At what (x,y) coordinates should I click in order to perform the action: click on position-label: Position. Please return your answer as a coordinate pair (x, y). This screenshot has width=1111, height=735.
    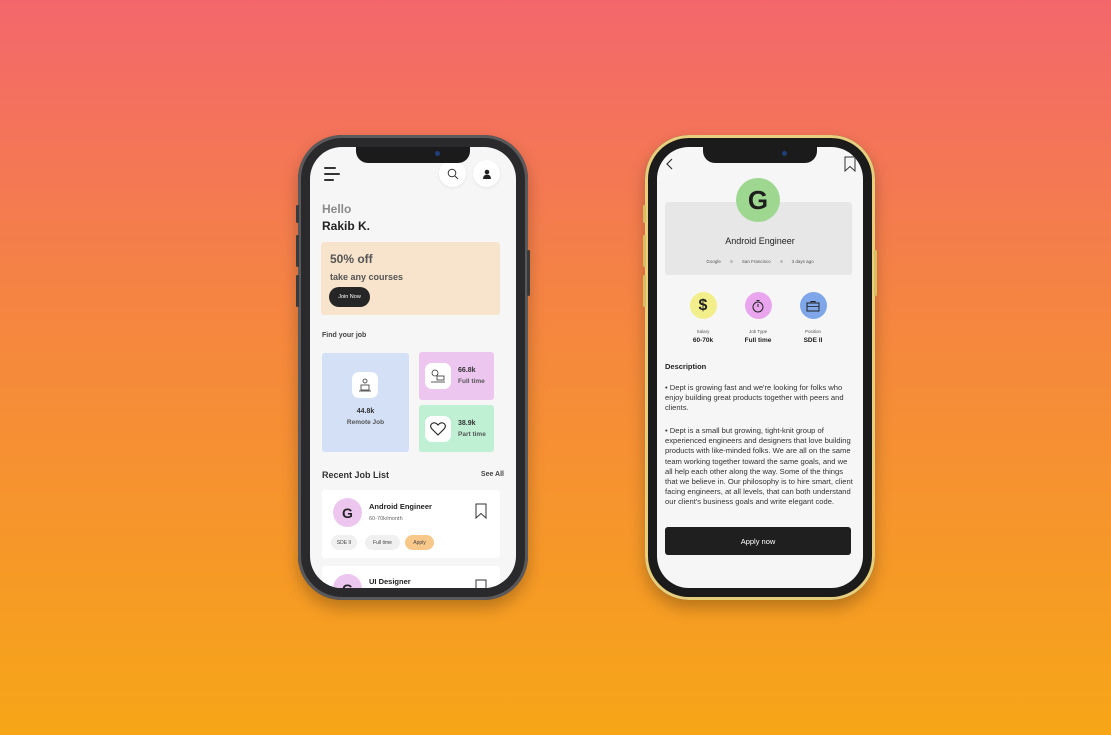
    Looking at the image, I should click on (812, 331).